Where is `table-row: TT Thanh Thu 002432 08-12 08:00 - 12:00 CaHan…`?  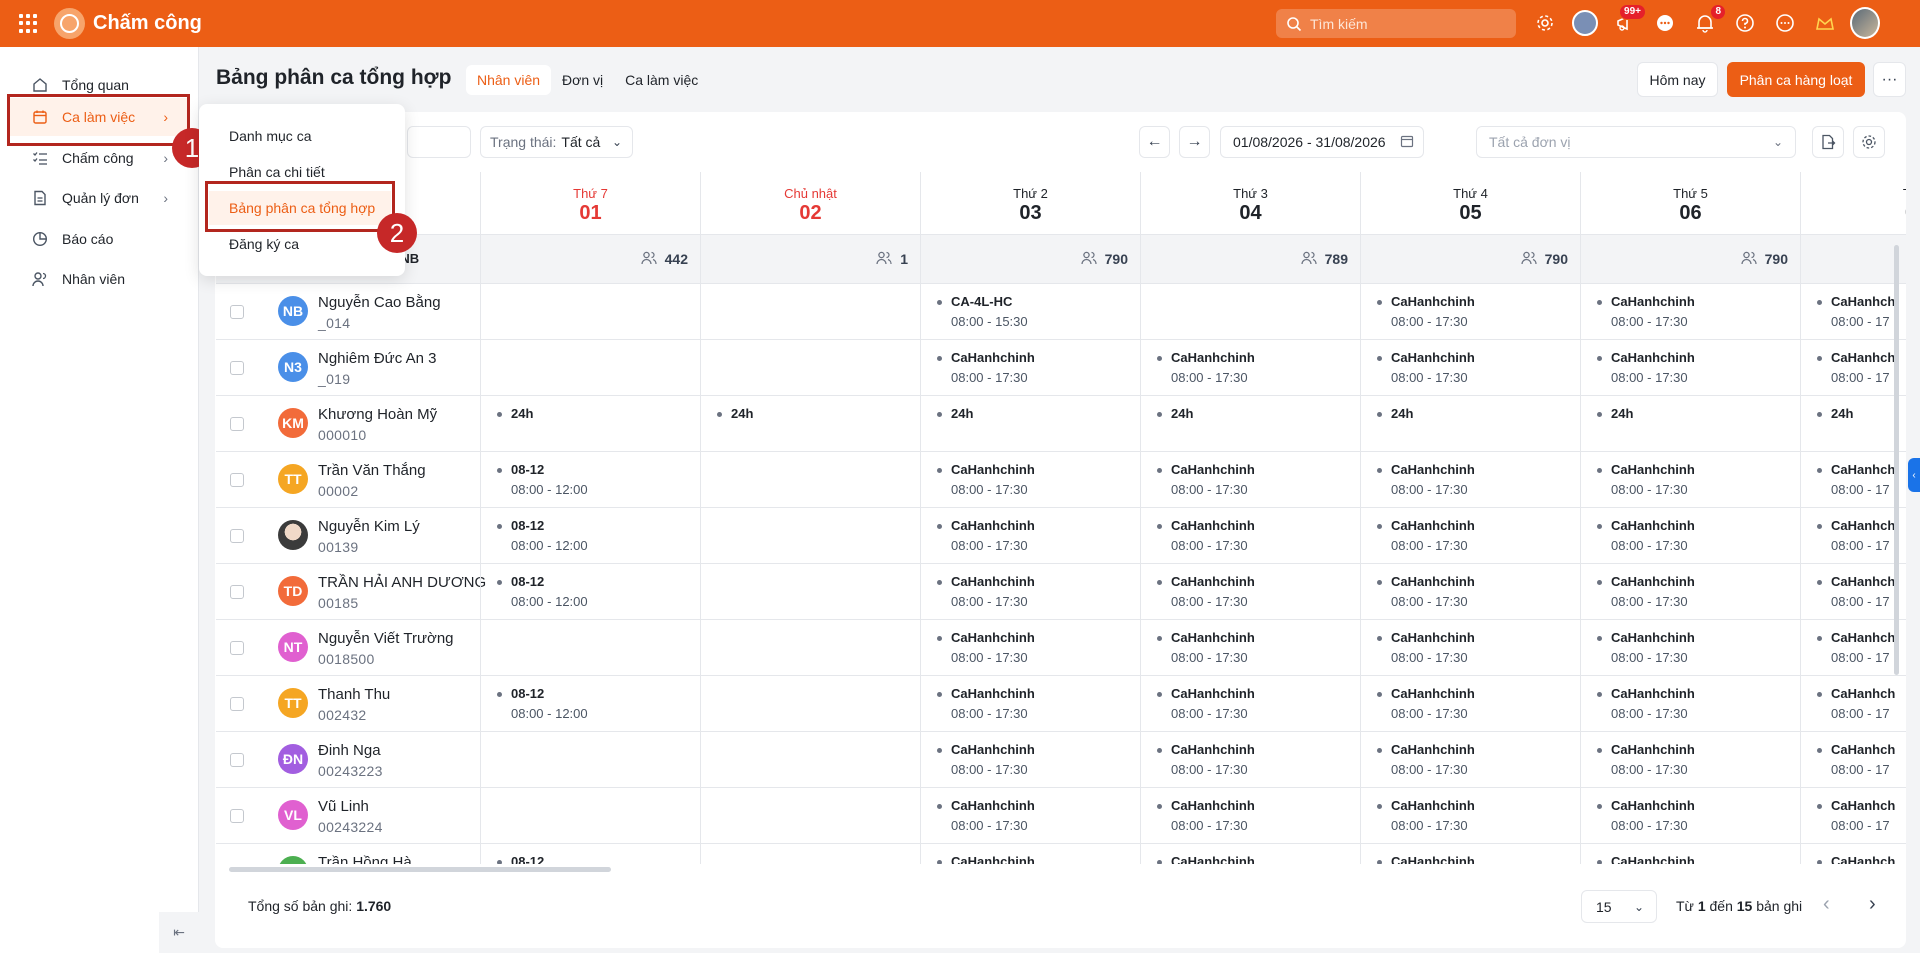
table-row: TT Thanh Thu 002432 08-12 08:00 - 12:00 CaHan… is located at coordinates (1061, 703).